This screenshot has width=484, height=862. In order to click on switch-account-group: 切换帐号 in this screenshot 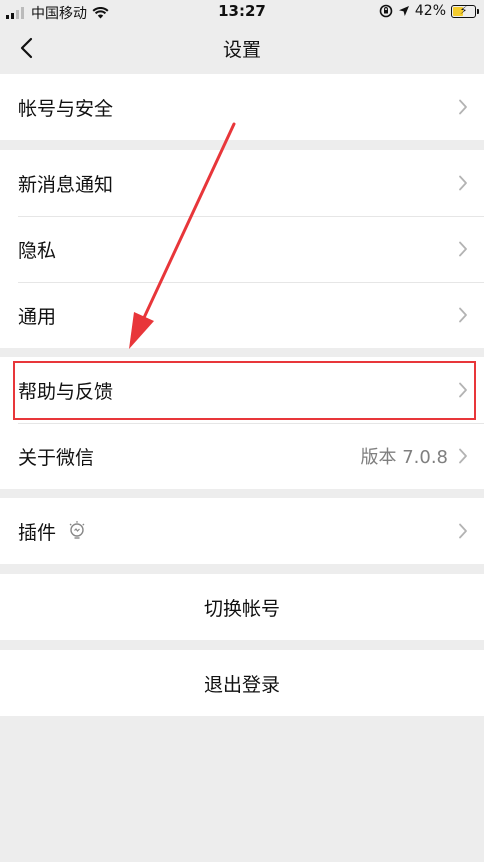, I will do `click(242, 607)`.